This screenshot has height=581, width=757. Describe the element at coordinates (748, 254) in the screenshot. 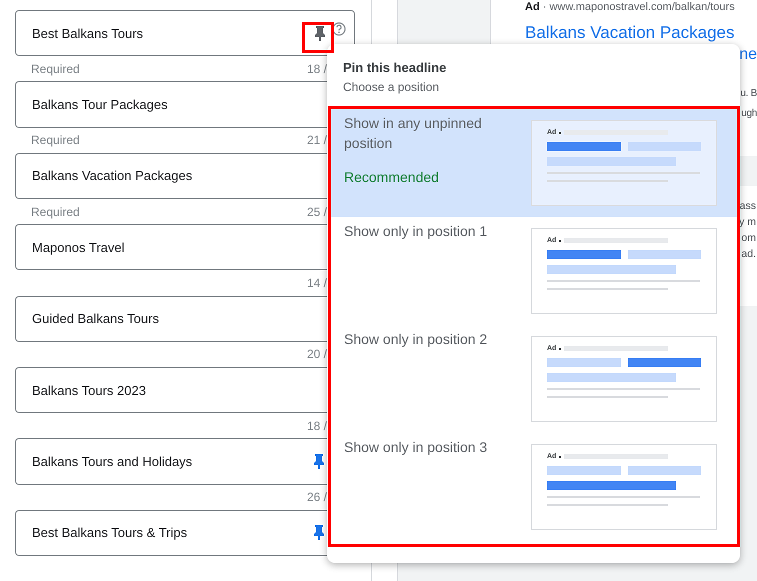

I see `description-text: ad.` at that location.